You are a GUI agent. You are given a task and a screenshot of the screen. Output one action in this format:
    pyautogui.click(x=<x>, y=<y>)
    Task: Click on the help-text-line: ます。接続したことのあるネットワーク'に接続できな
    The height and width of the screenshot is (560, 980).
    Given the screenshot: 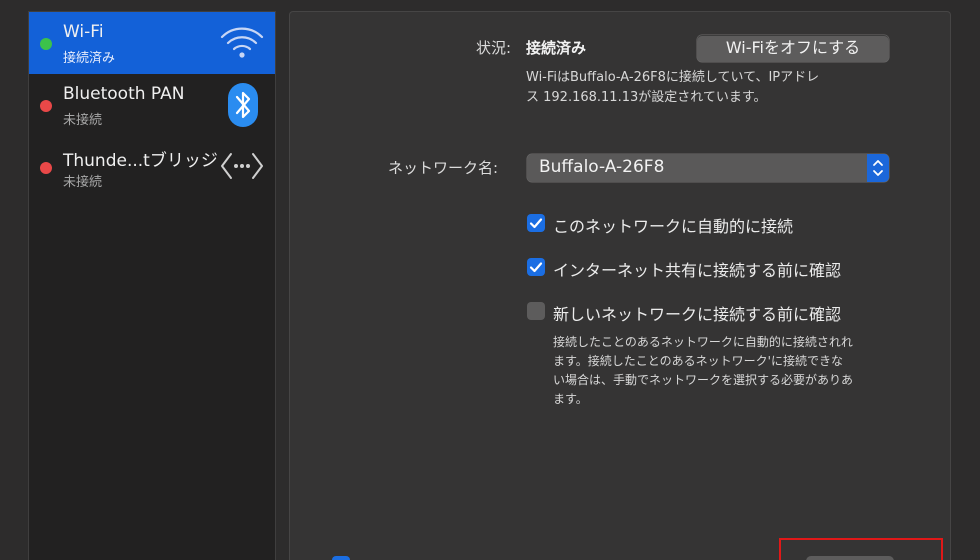 What is the action you would take?
    pyautogui.click(x=698, y=361)
    